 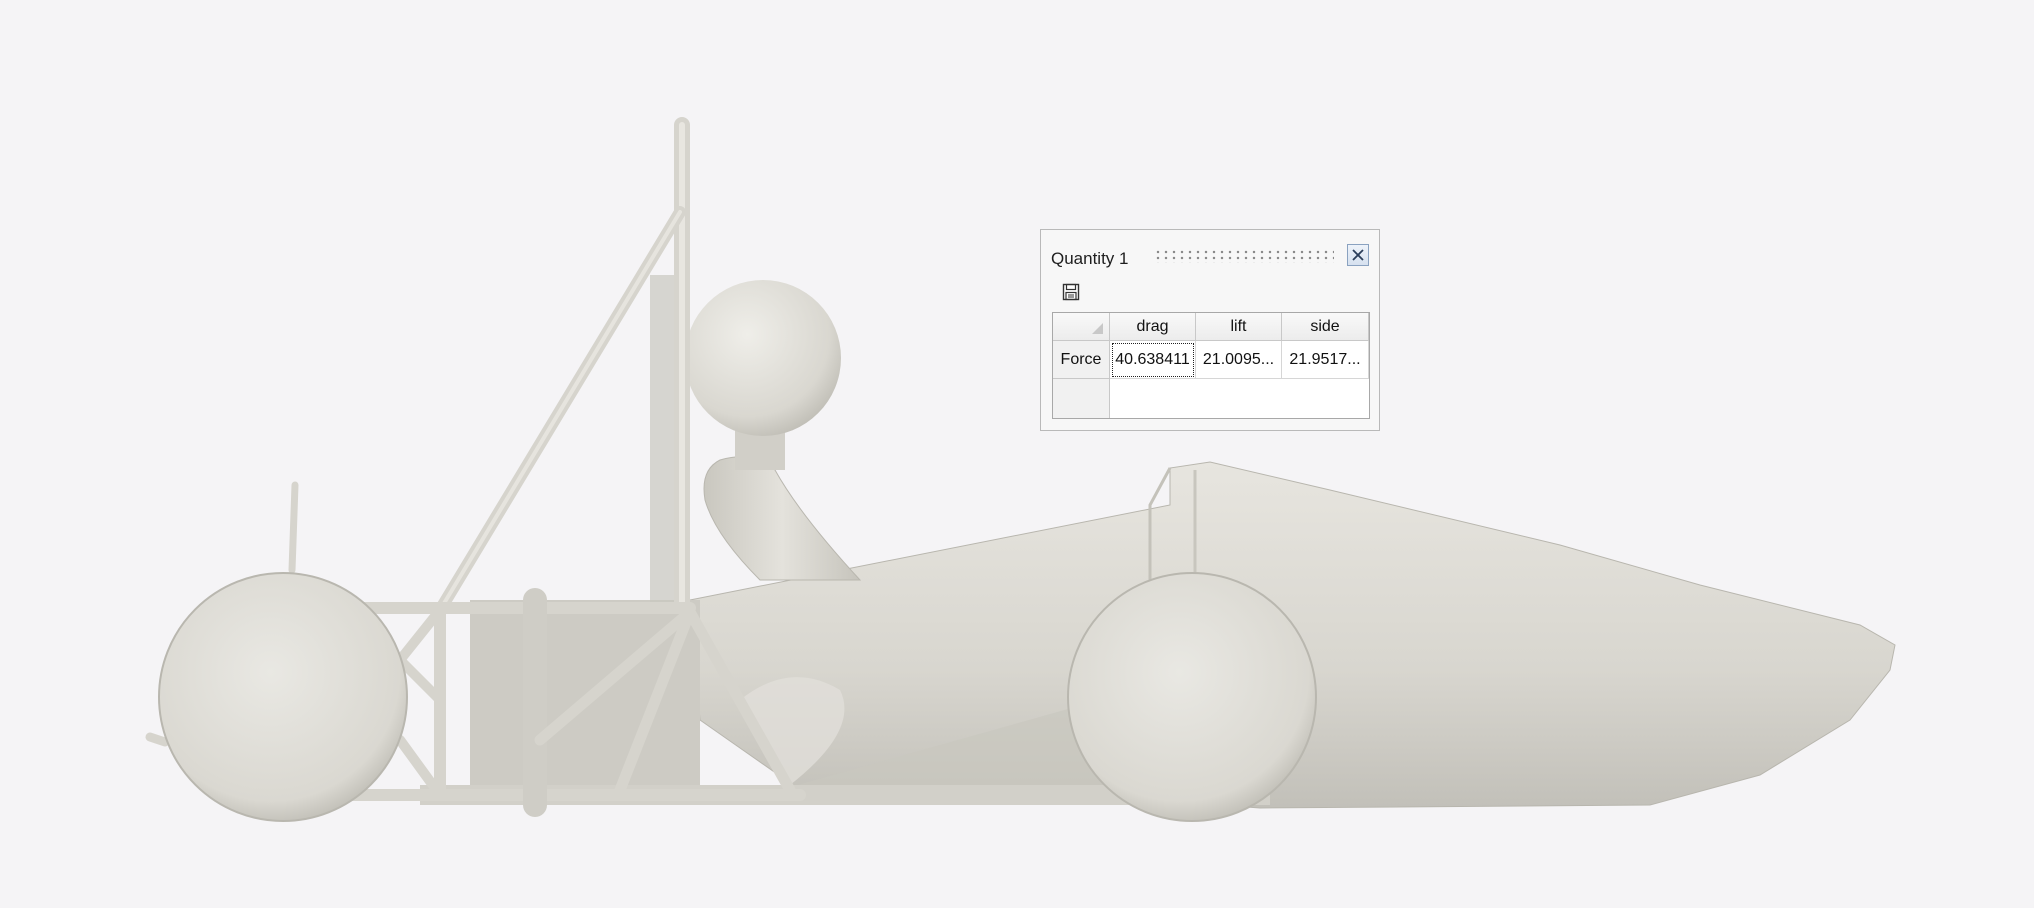 I want to click on row-header-force: Force, so click(x=1081, y=360).